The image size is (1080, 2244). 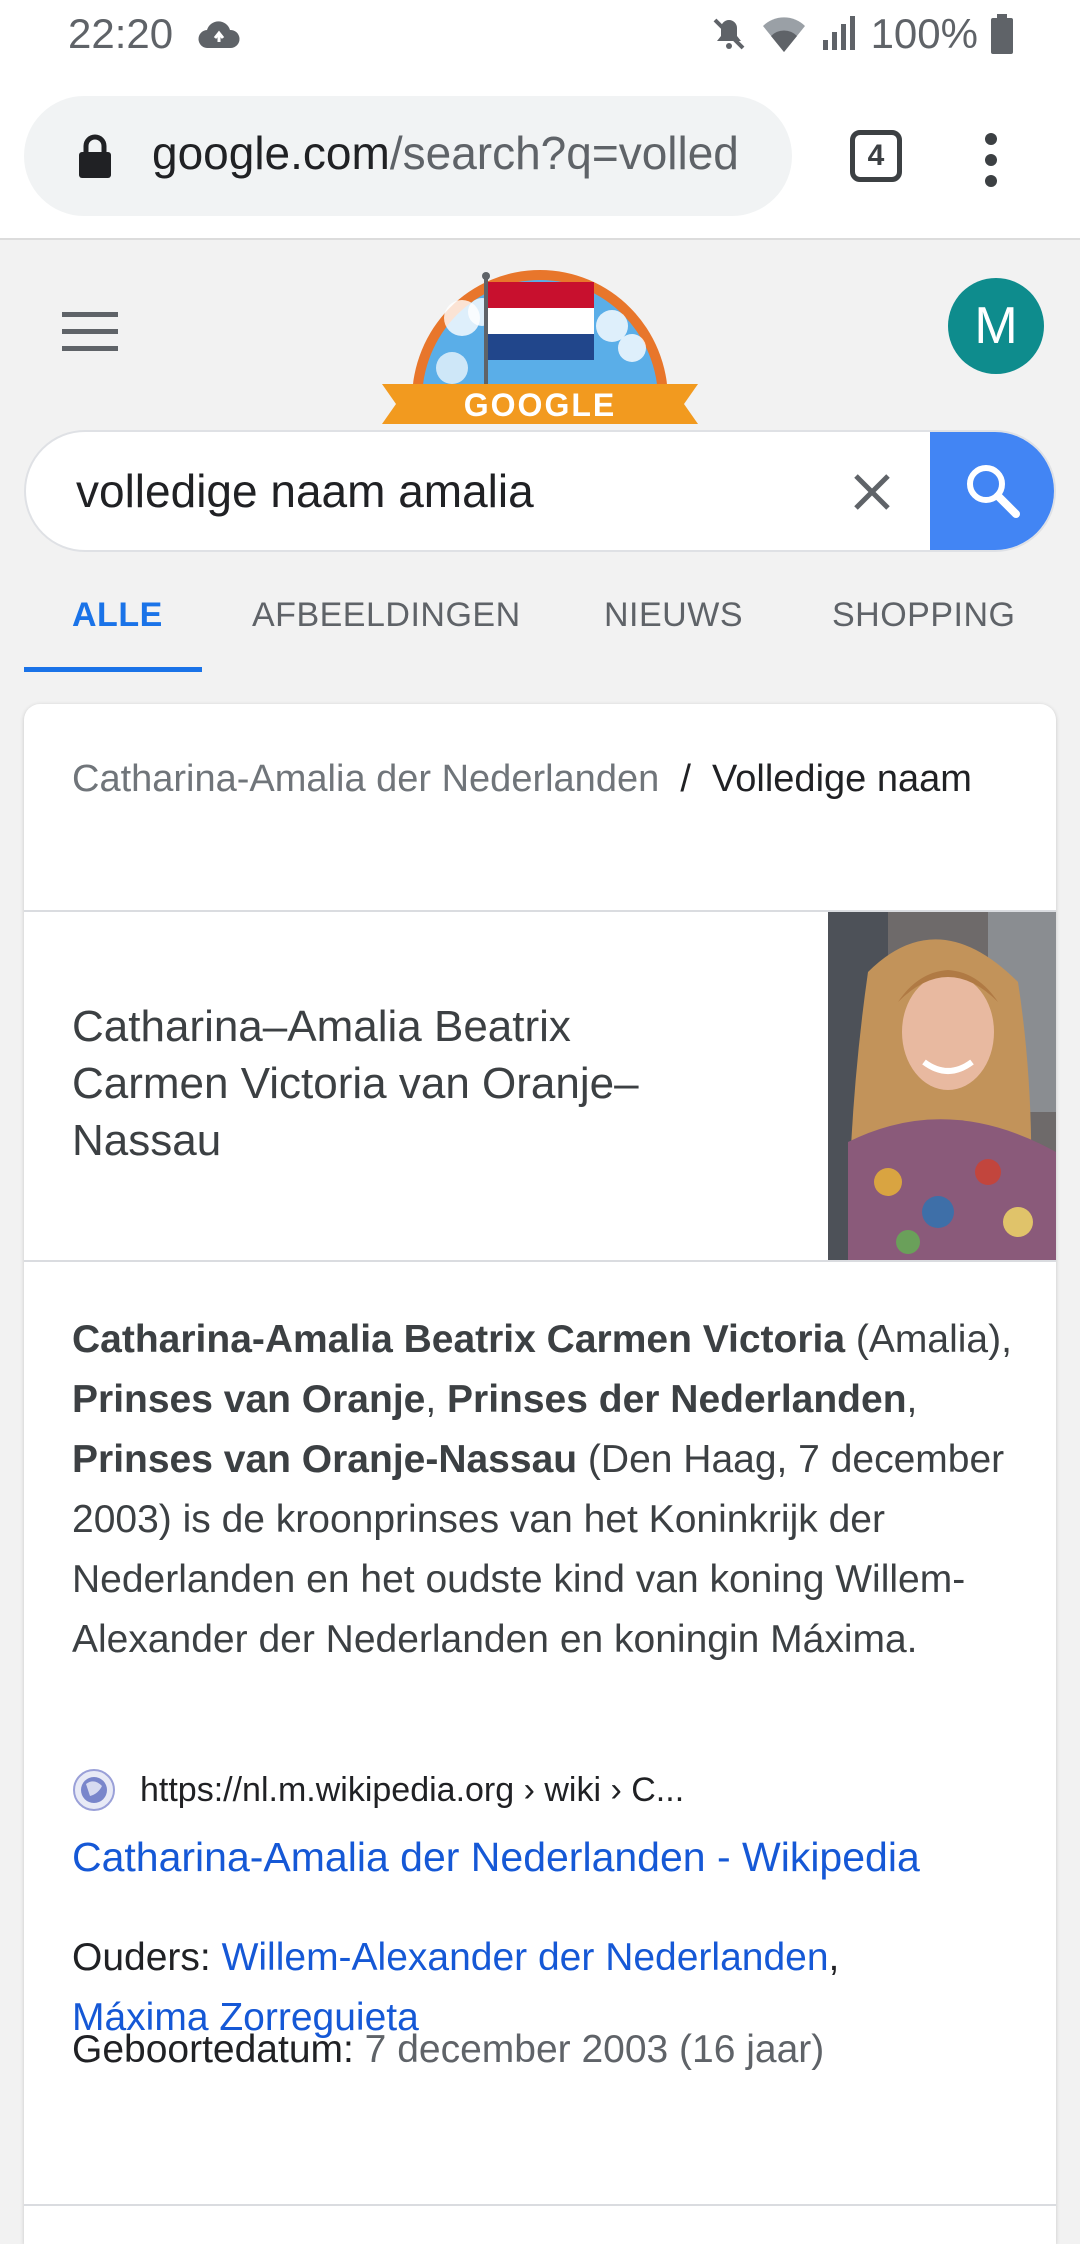 What do you see at coordinates (540, 405) in the screenshot?
I see `doodle-label: GOOGLE` at bounding box center [540, 405].